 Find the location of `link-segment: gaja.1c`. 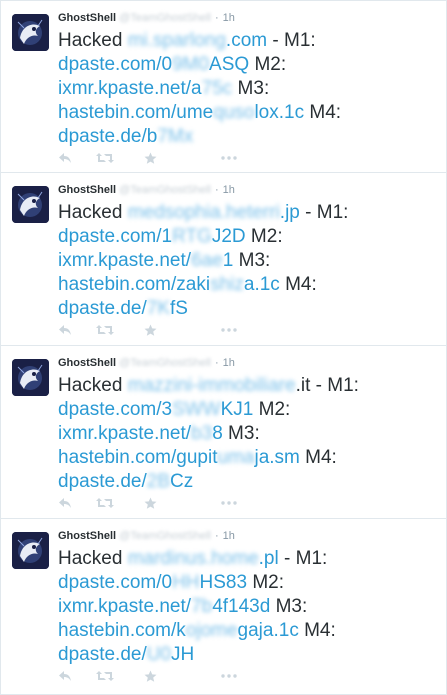

link-segment: gaja.1c is located at coordinates (268, 630).